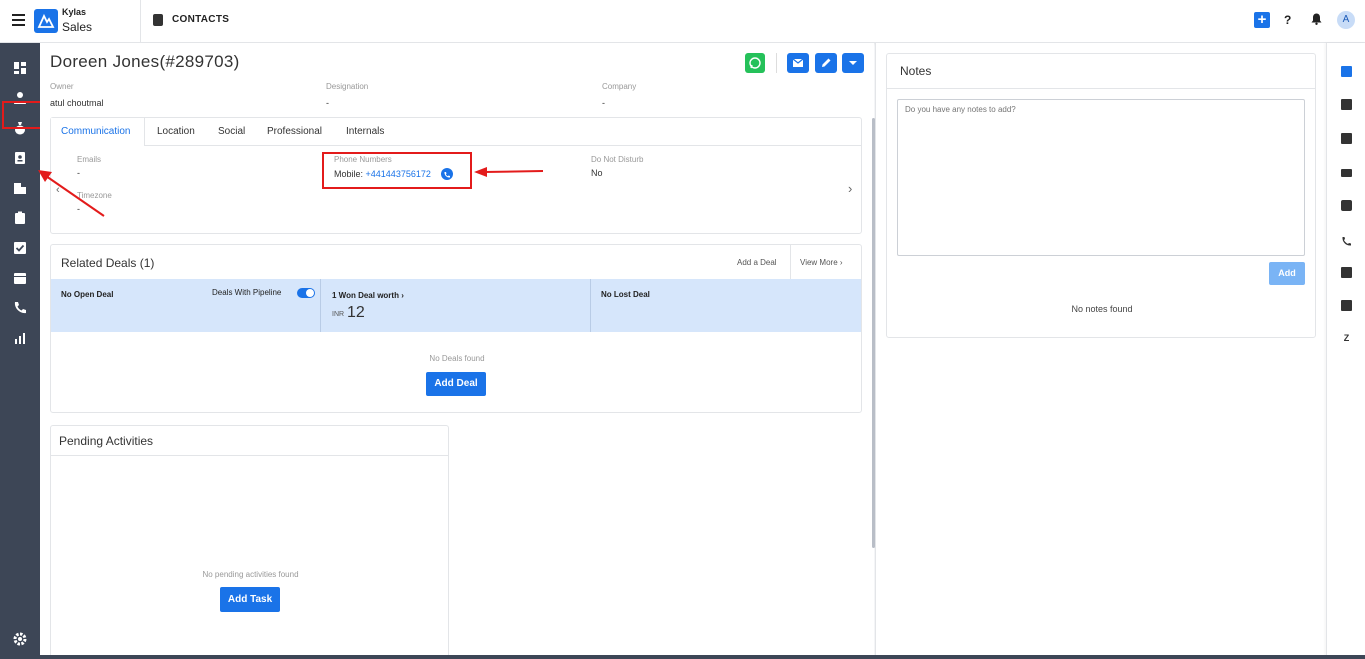  What do you see at coordinates (397, 170) in the screenshot?
I see `phone-highlight-box` at bounding box center [397, 170].